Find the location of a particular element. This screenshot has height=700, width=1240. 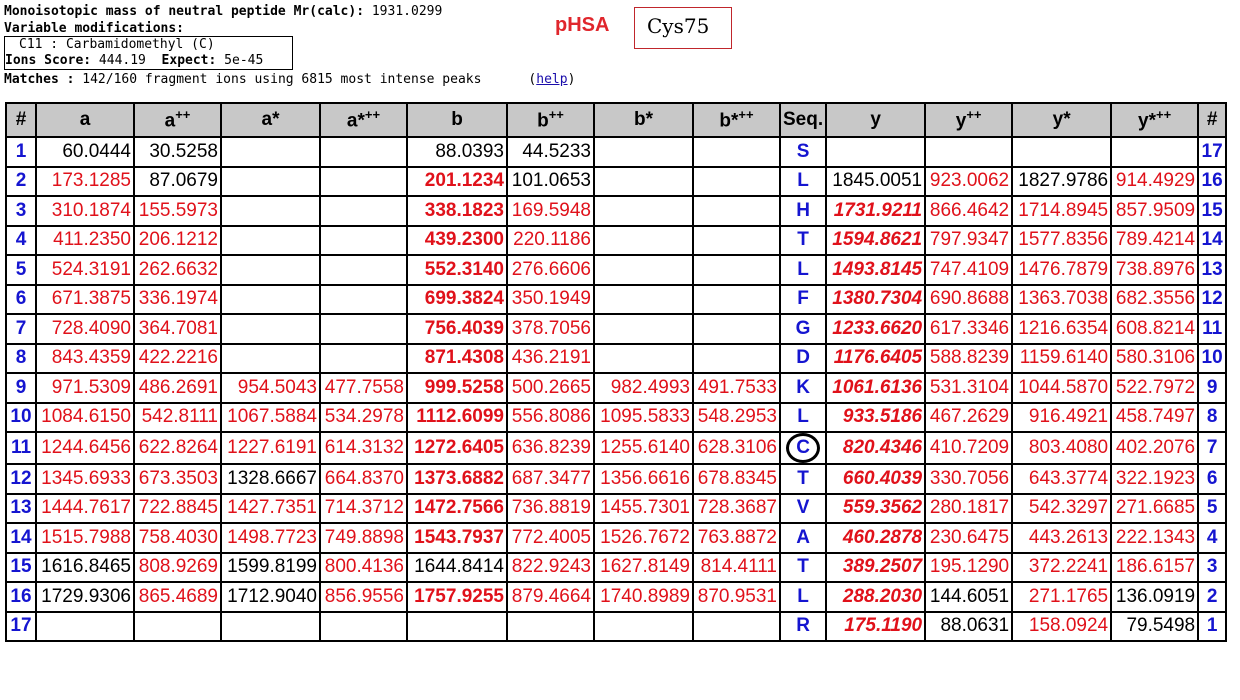

ion-mass-cell: 155.5973 is located at coordinates (177, 211).